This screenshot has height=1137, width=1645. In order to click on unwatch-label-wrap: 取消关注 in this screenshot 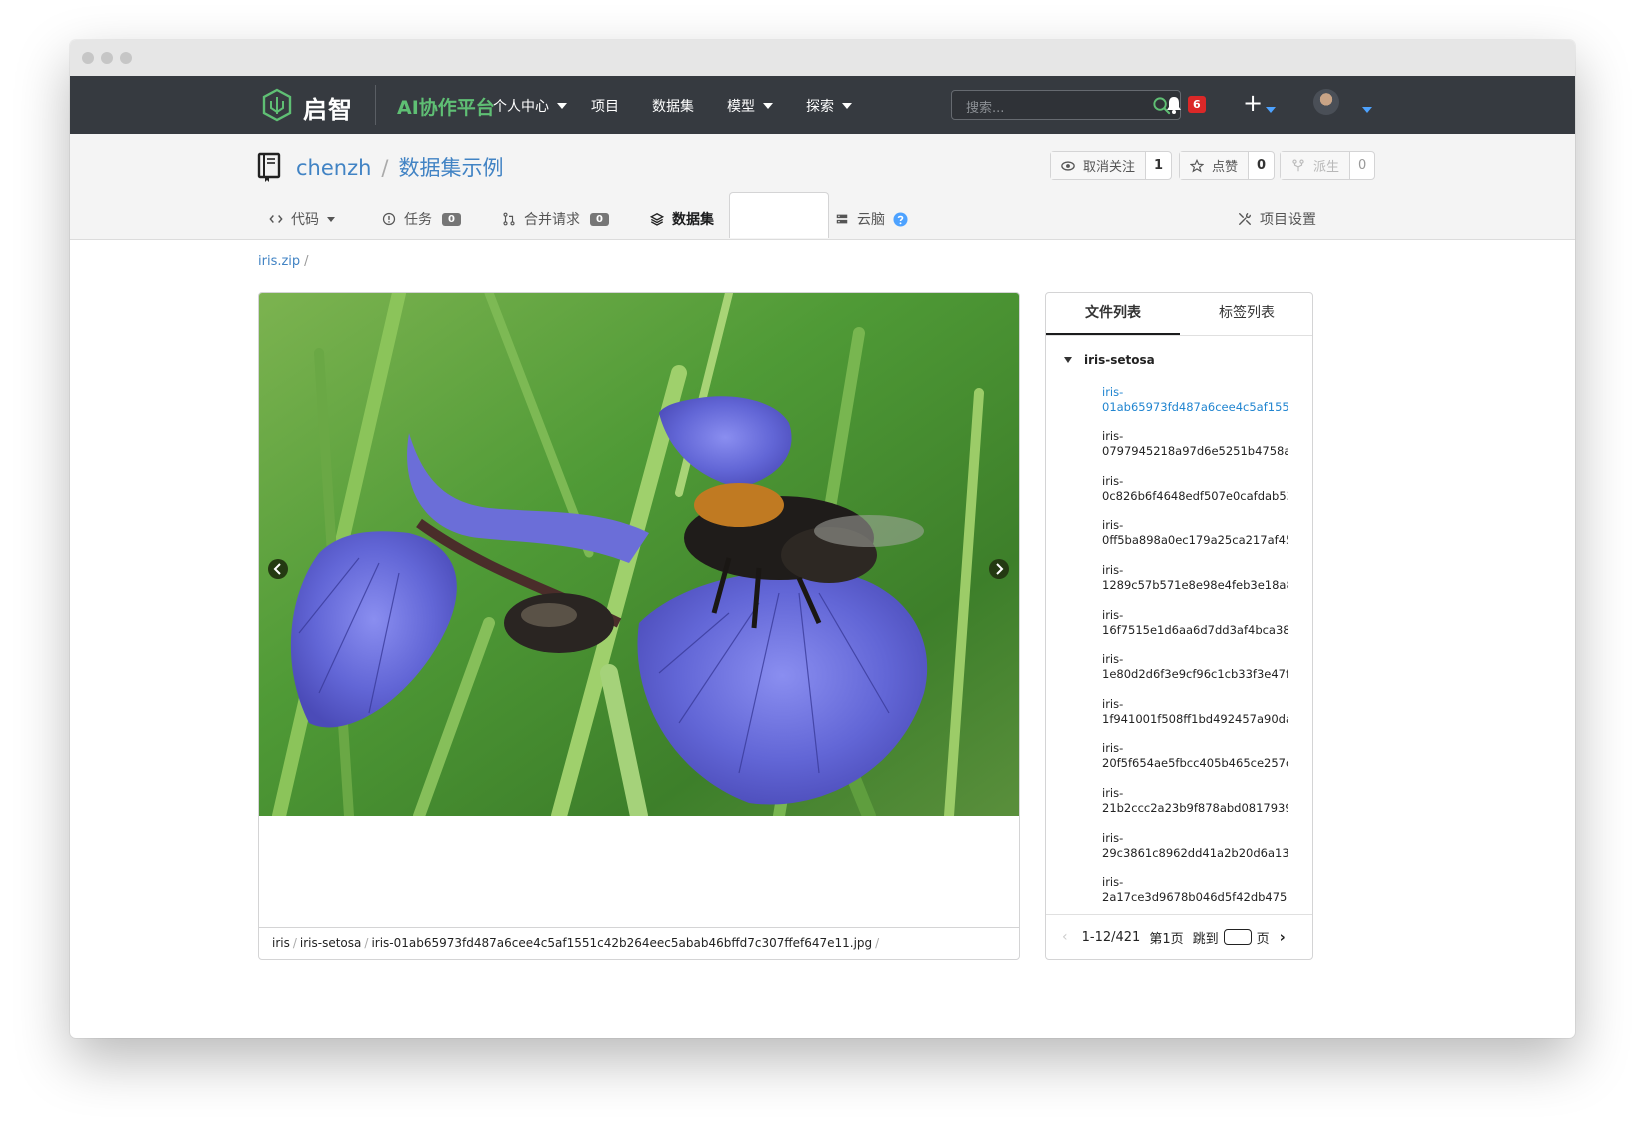, I will do `click(1099, 165)`.